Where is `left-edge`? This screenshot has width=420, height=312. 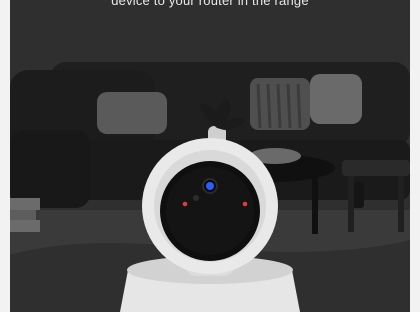 left-edge is located at coordinates (5, 156).